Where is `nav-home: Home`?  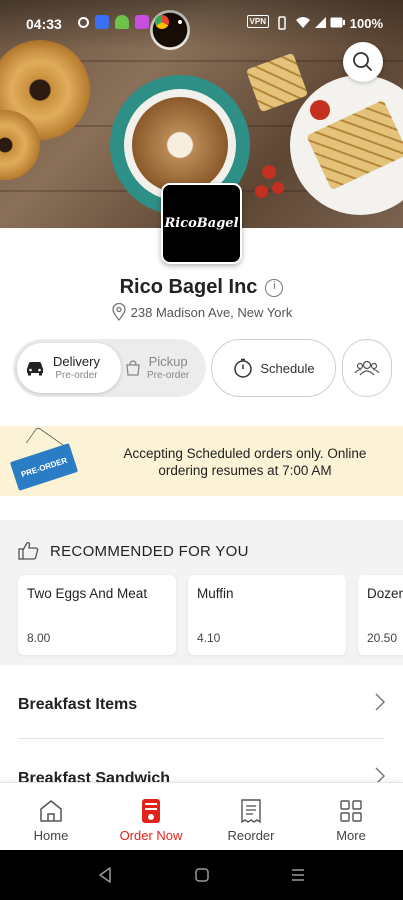
nav-home: Home is located at coordinates (51, 817).